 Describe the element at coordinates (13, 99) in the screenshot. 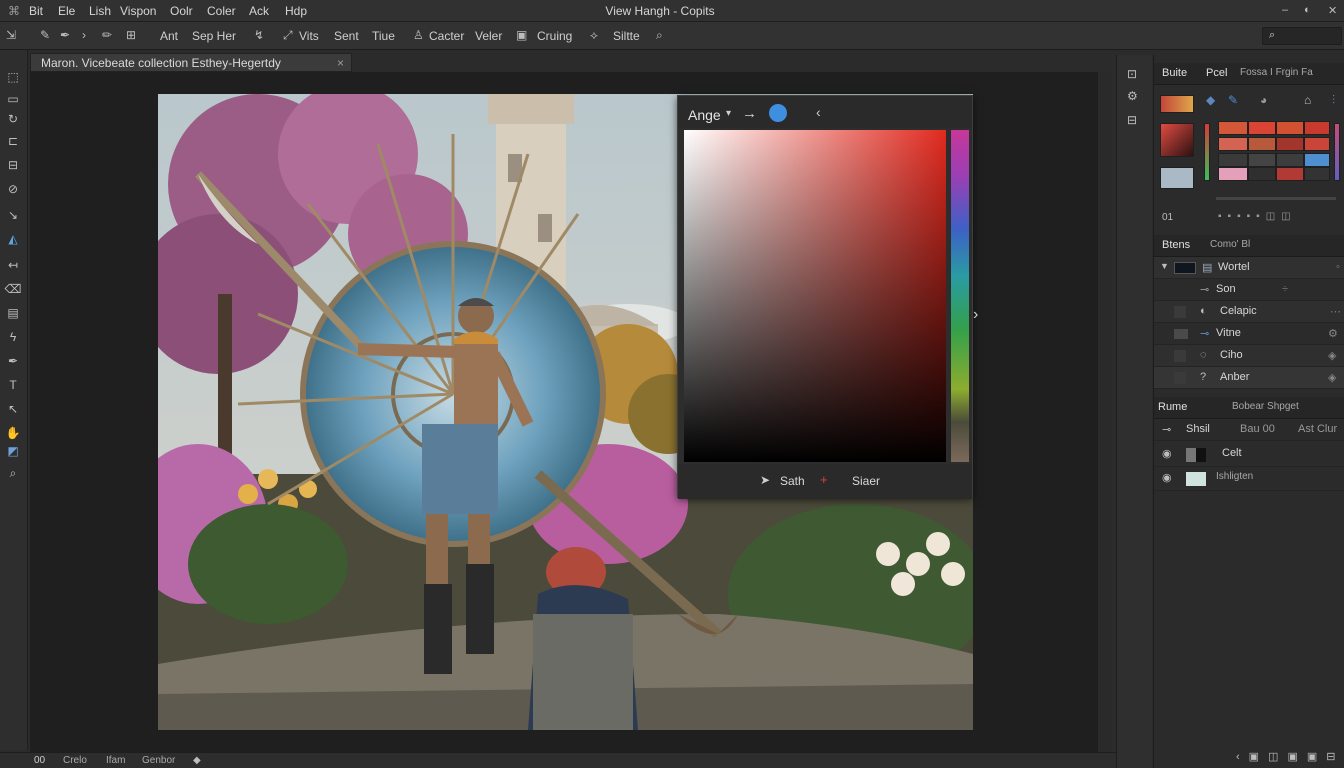

I see `marquee-tool-icon: ▭` at that location.